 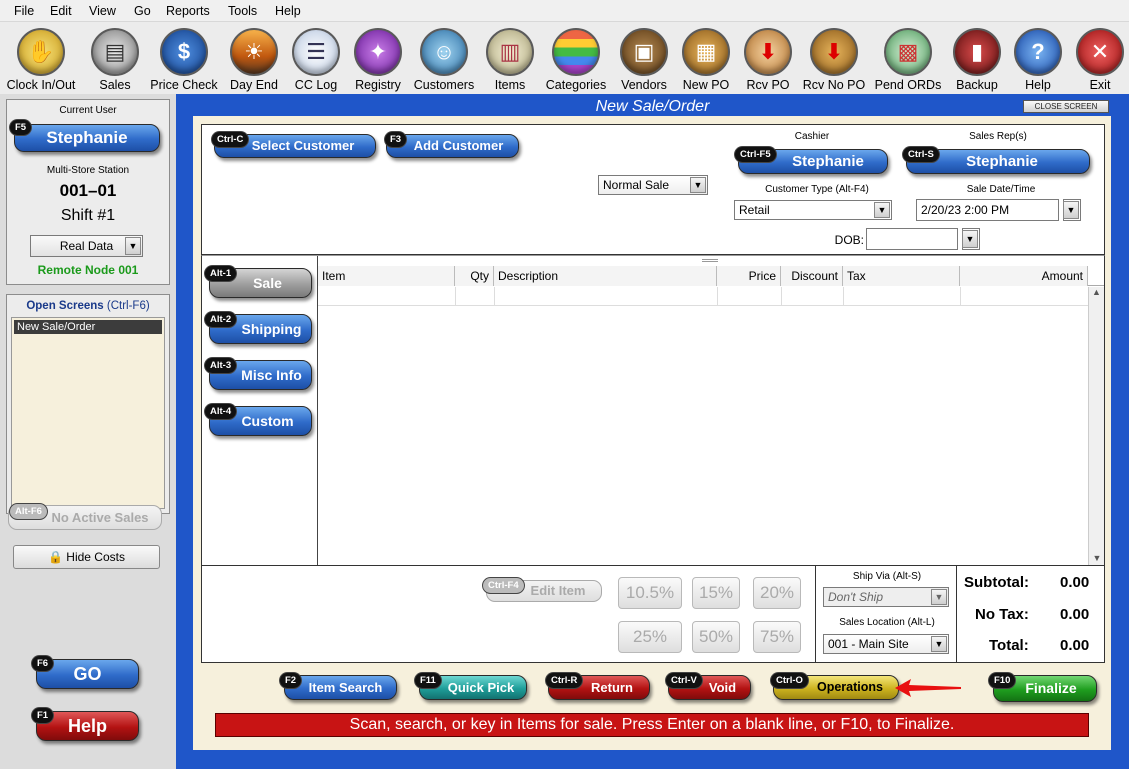 What do you see at coordinates (612, 687) in the screenshot?
I see `return-label: Return` at bounding box center [612, 687].